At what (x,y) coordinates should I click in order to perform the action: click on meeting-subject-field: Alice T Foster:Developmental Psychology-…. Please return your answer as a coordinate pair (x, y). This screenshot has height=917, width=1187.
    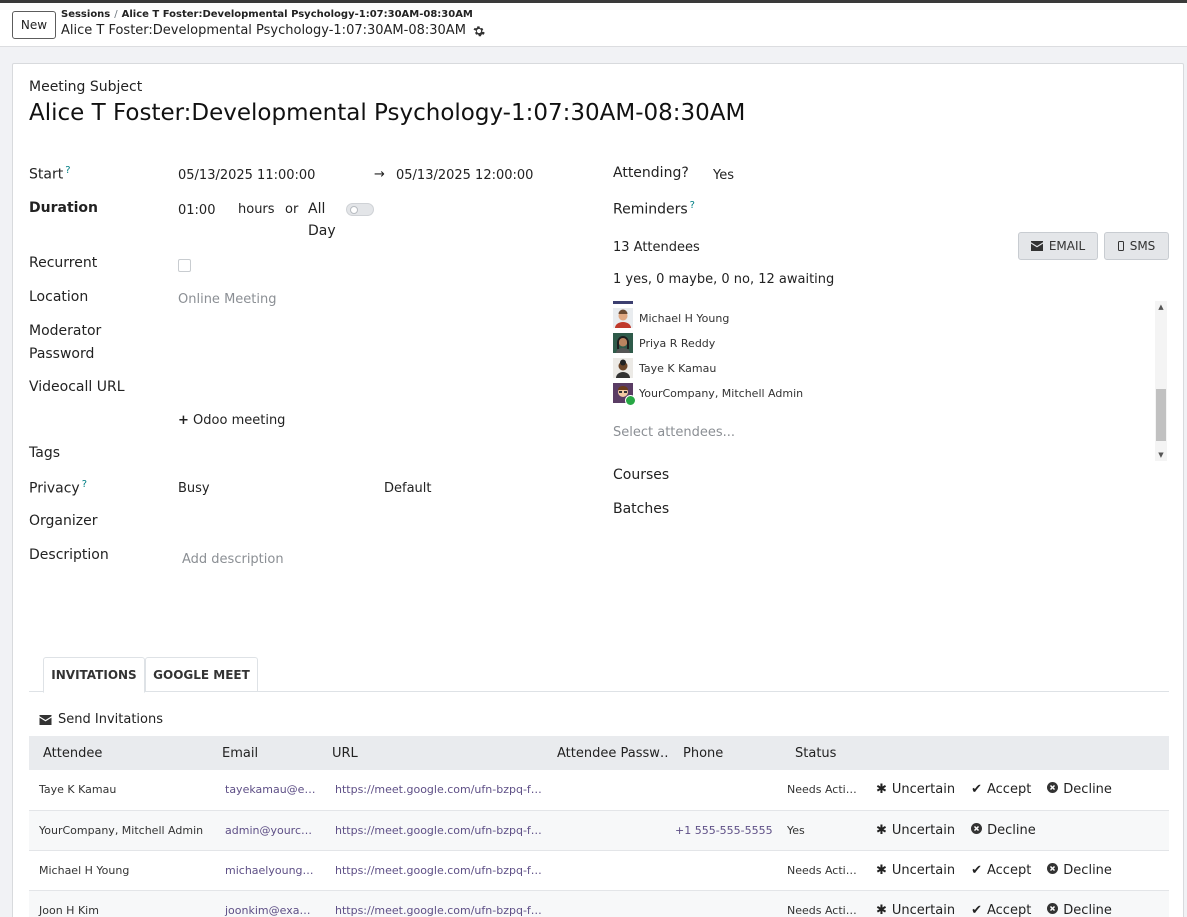
    Looking at the image, I should click on (387, 113).